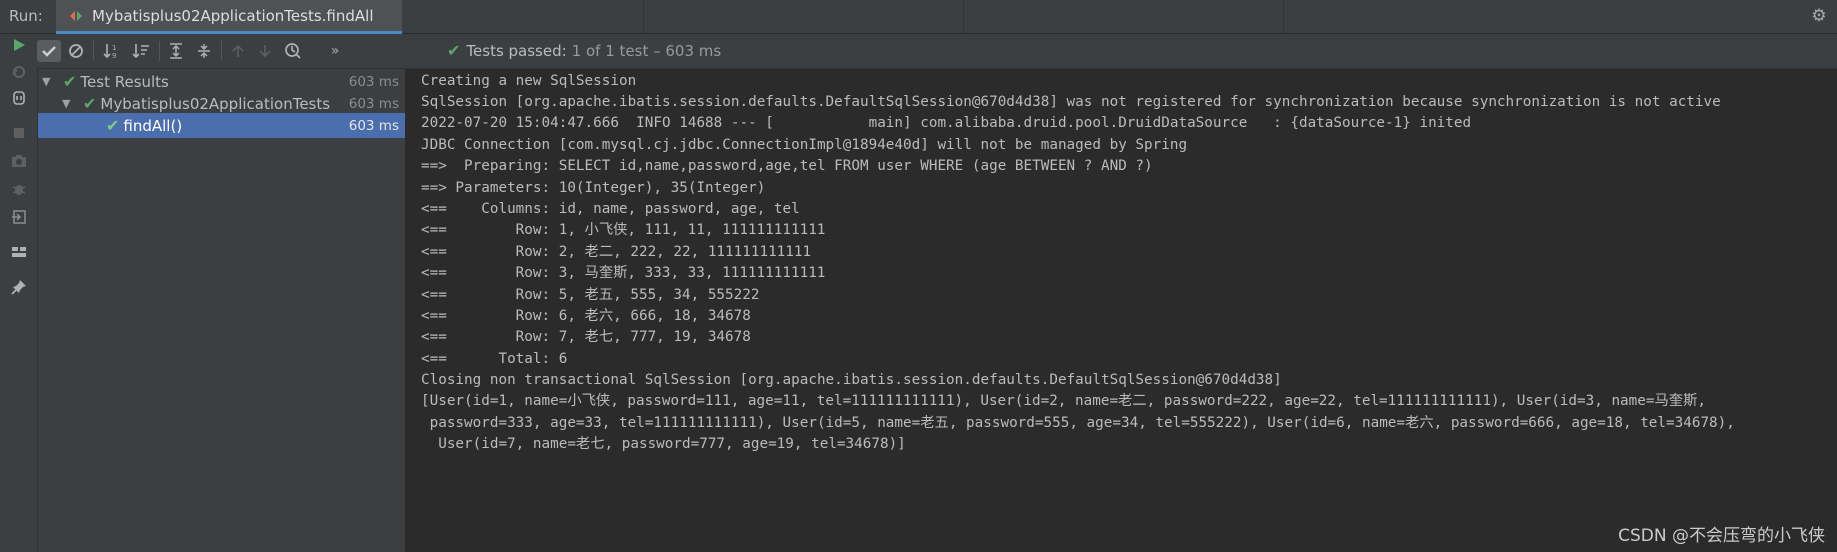 The width and height of the screenshot is (1837, 552). I want to click on test-status: ✔ Tests passed: 1 of 1 test – 603 ms, so click(584, 51).